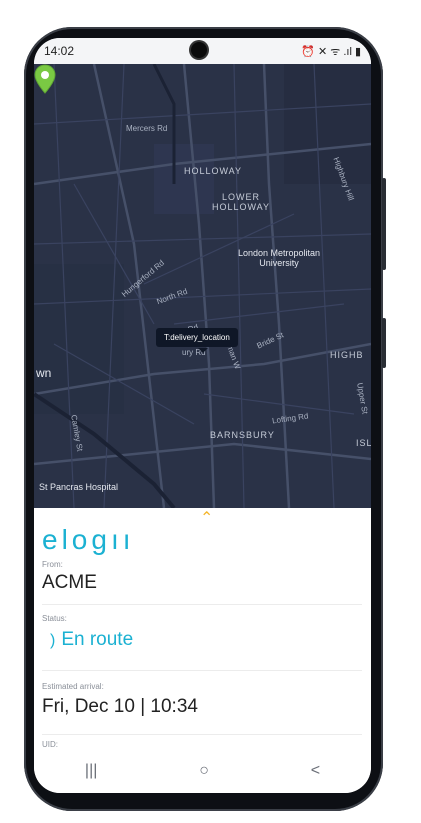 The image size is (421, 823). Describe the element at coordinates (213, 171) in the screenshot. I see `map-label-holloway: HOLLOWAY` at that location.